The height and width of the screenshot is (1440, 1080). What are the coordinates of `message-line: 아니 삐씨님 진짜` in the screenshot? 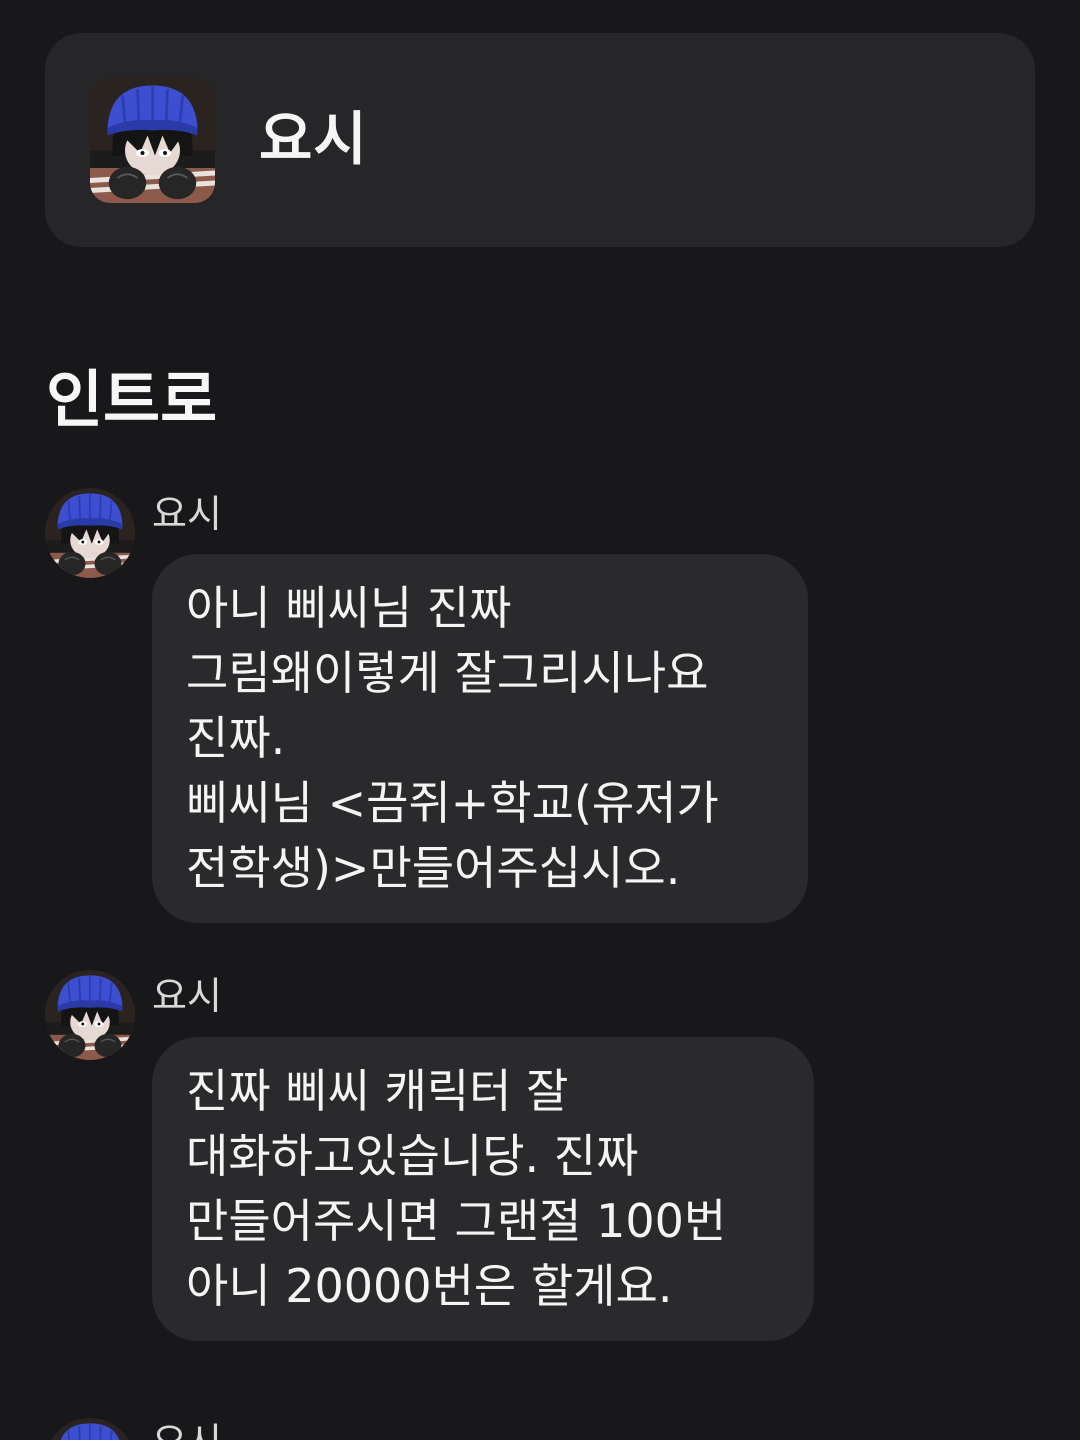 It's located at (349, 608).